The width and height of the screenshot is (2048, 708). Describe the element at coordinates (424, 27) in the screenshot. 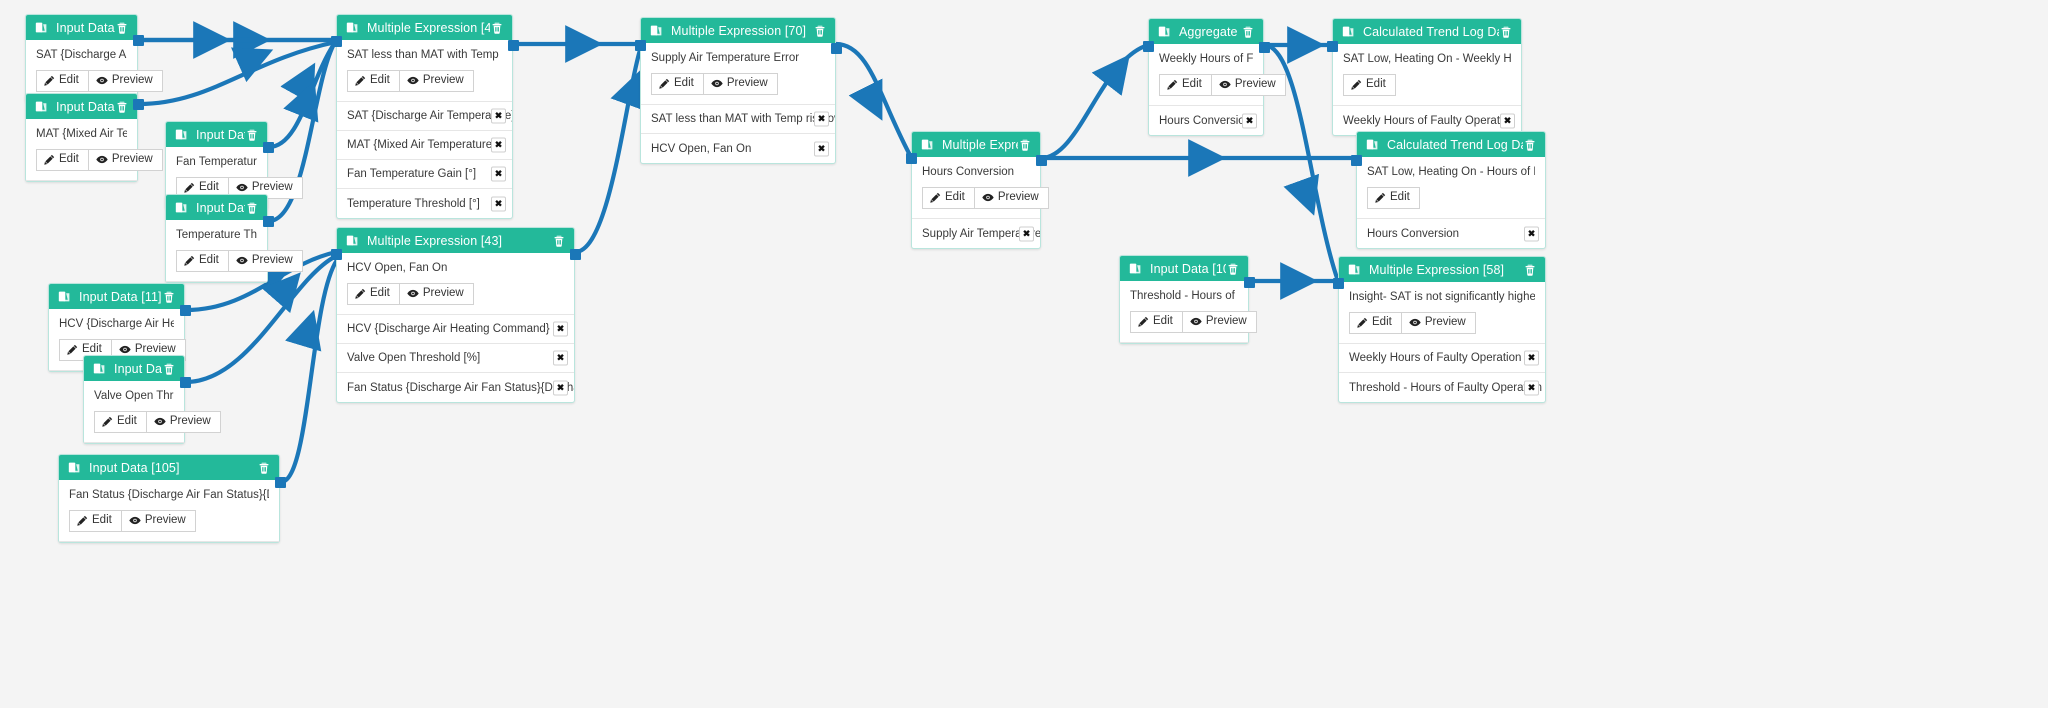

I see `node-header: Multiple Expression [44]` at that location.